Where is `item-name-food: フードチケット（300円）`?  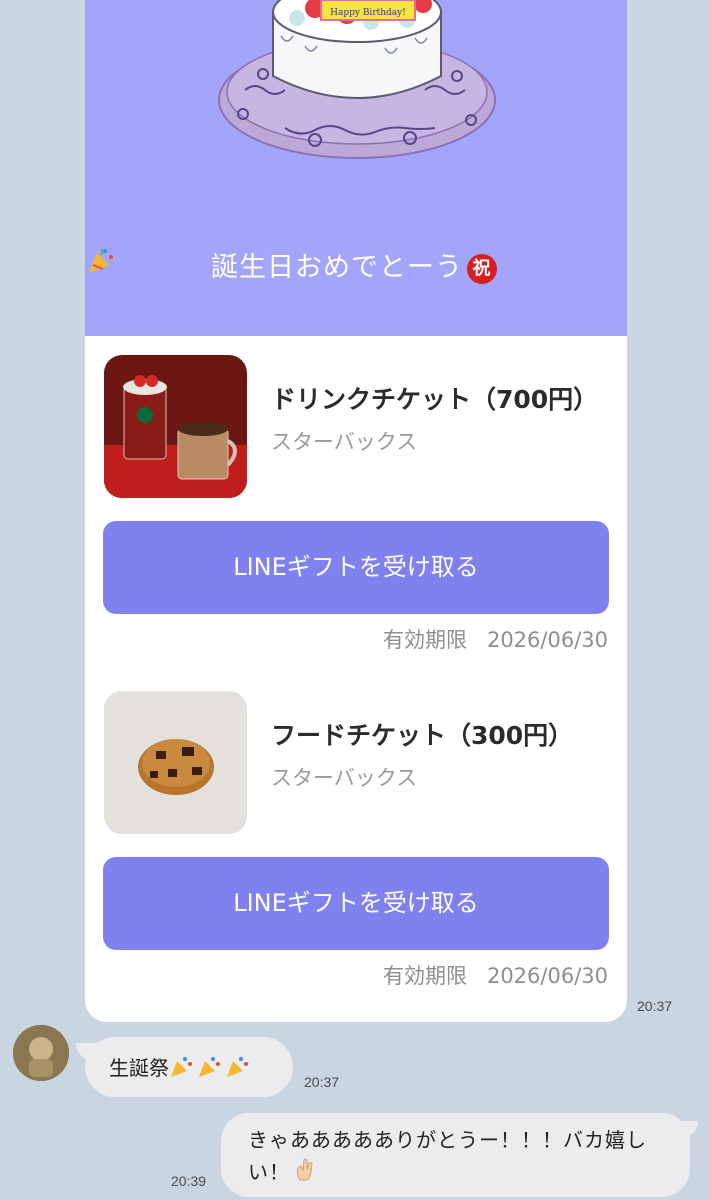 item-name-food: フードチケット（300円） is located at coordinates (422, 735).